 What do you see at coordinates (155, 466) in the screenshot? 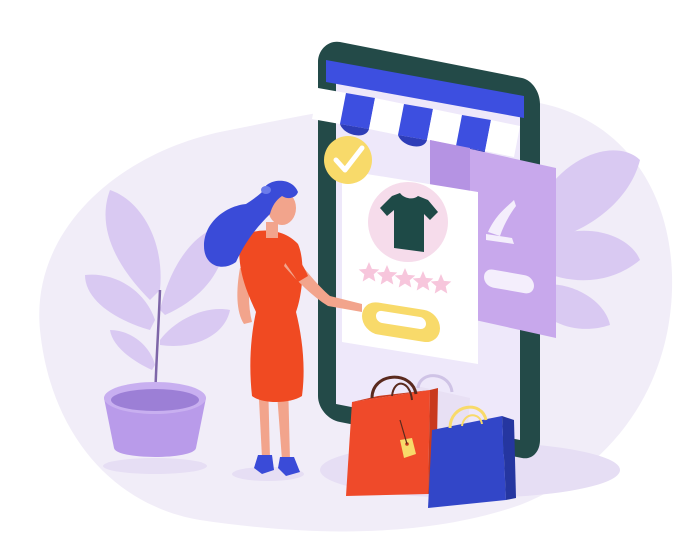
I see `pot-shadow` at bounding box center [155, 466].